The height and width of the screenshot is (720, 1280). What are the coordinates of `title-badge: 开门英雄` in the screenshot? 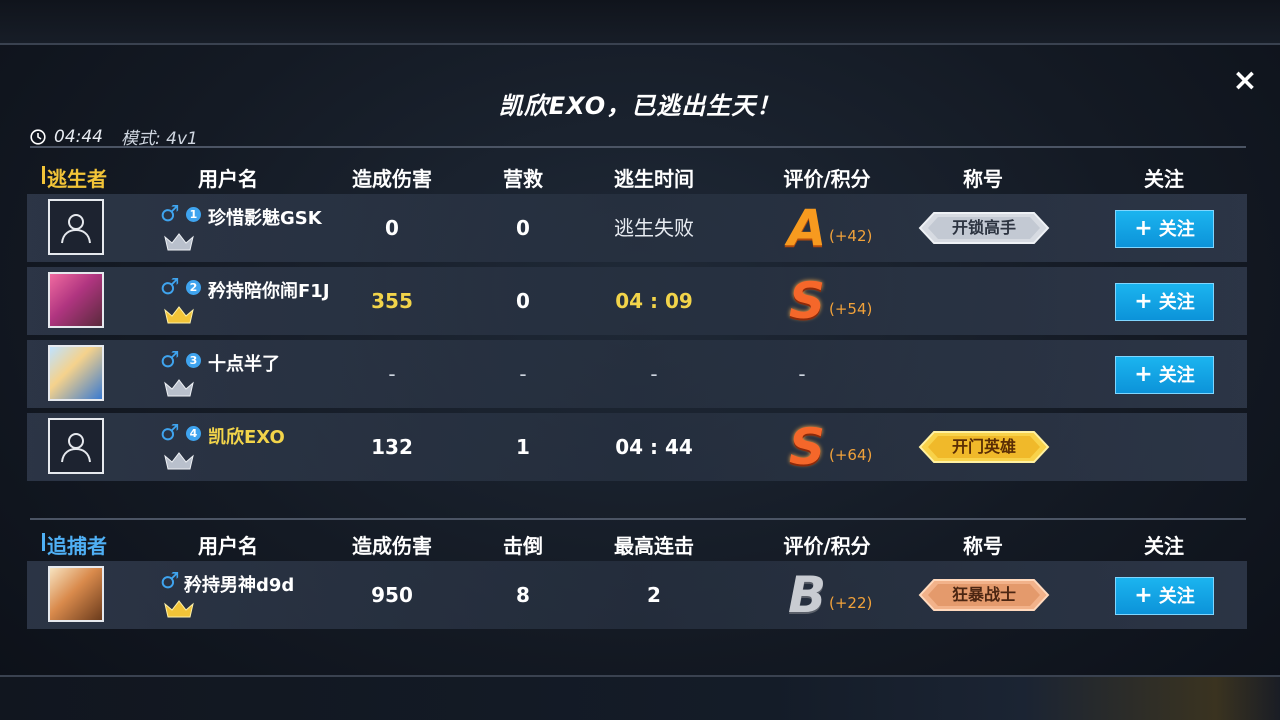 It's located at (984, 447).